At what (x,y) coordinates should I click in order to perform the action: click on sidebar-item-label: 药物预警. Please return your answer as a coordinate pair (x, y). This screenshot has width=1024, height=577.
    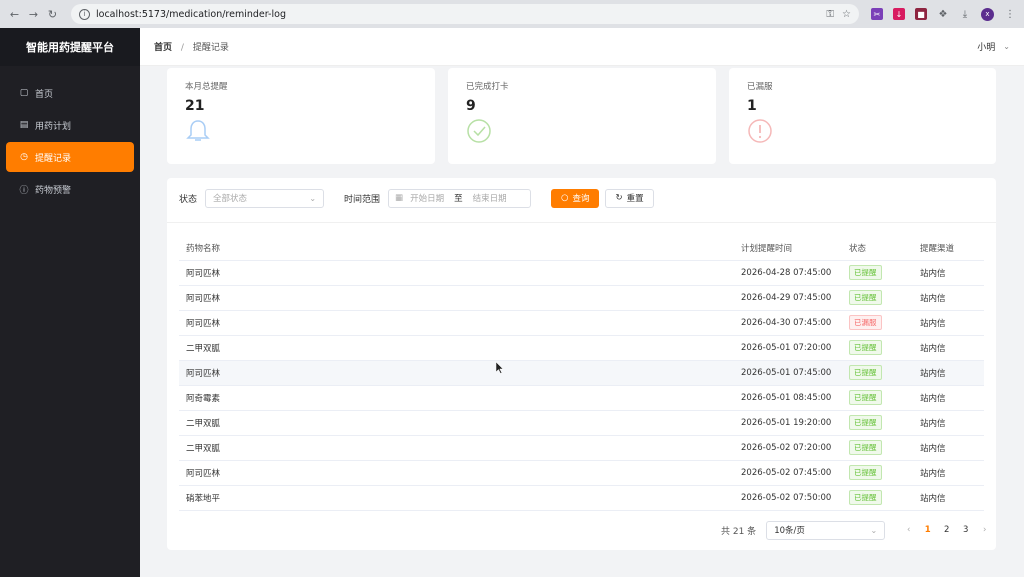
    Looking at the image, I should click on (53, 190).